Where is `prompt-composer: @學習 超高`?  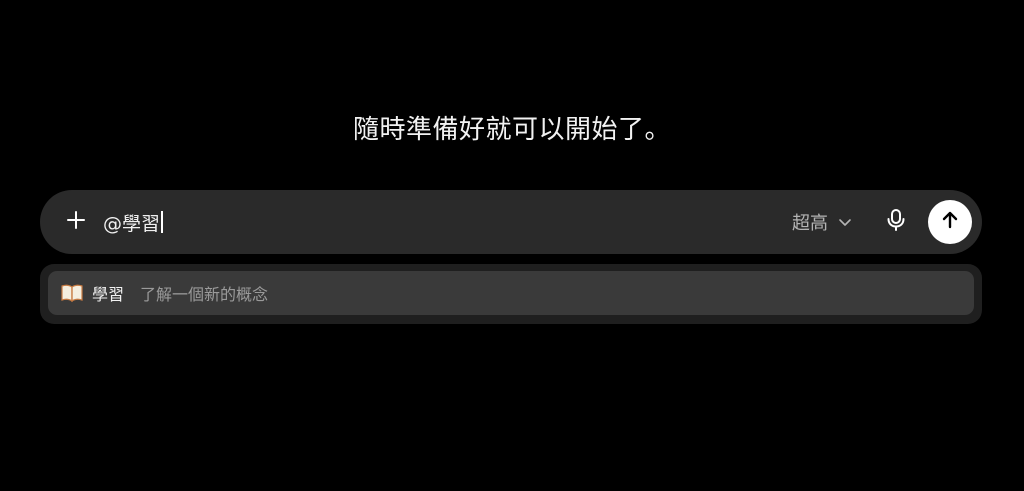 prompt-composer: @學習 超高 is located at coordinates (511, 222).